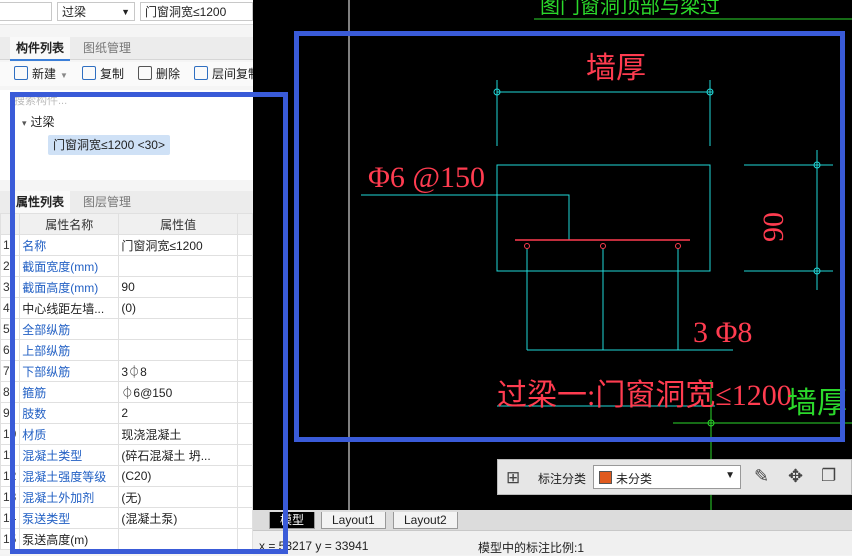  I want to click on layout-tab: Layout2, so click(425, 520).